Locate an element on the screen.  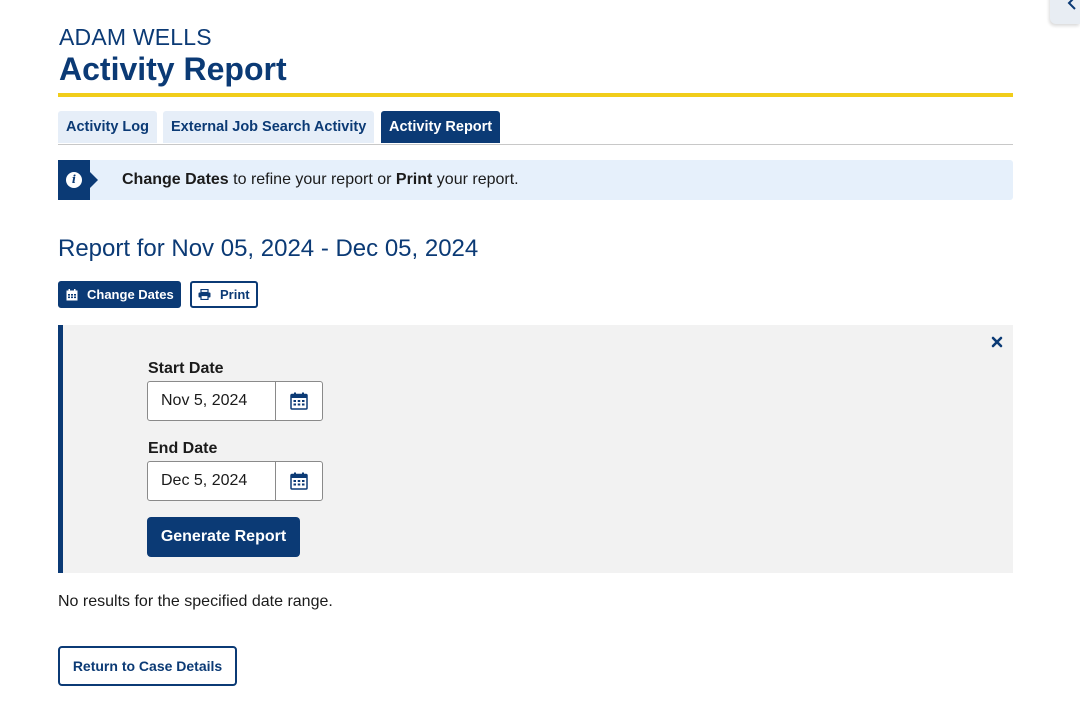
close-panel-button is located at coordinates (997, 344).